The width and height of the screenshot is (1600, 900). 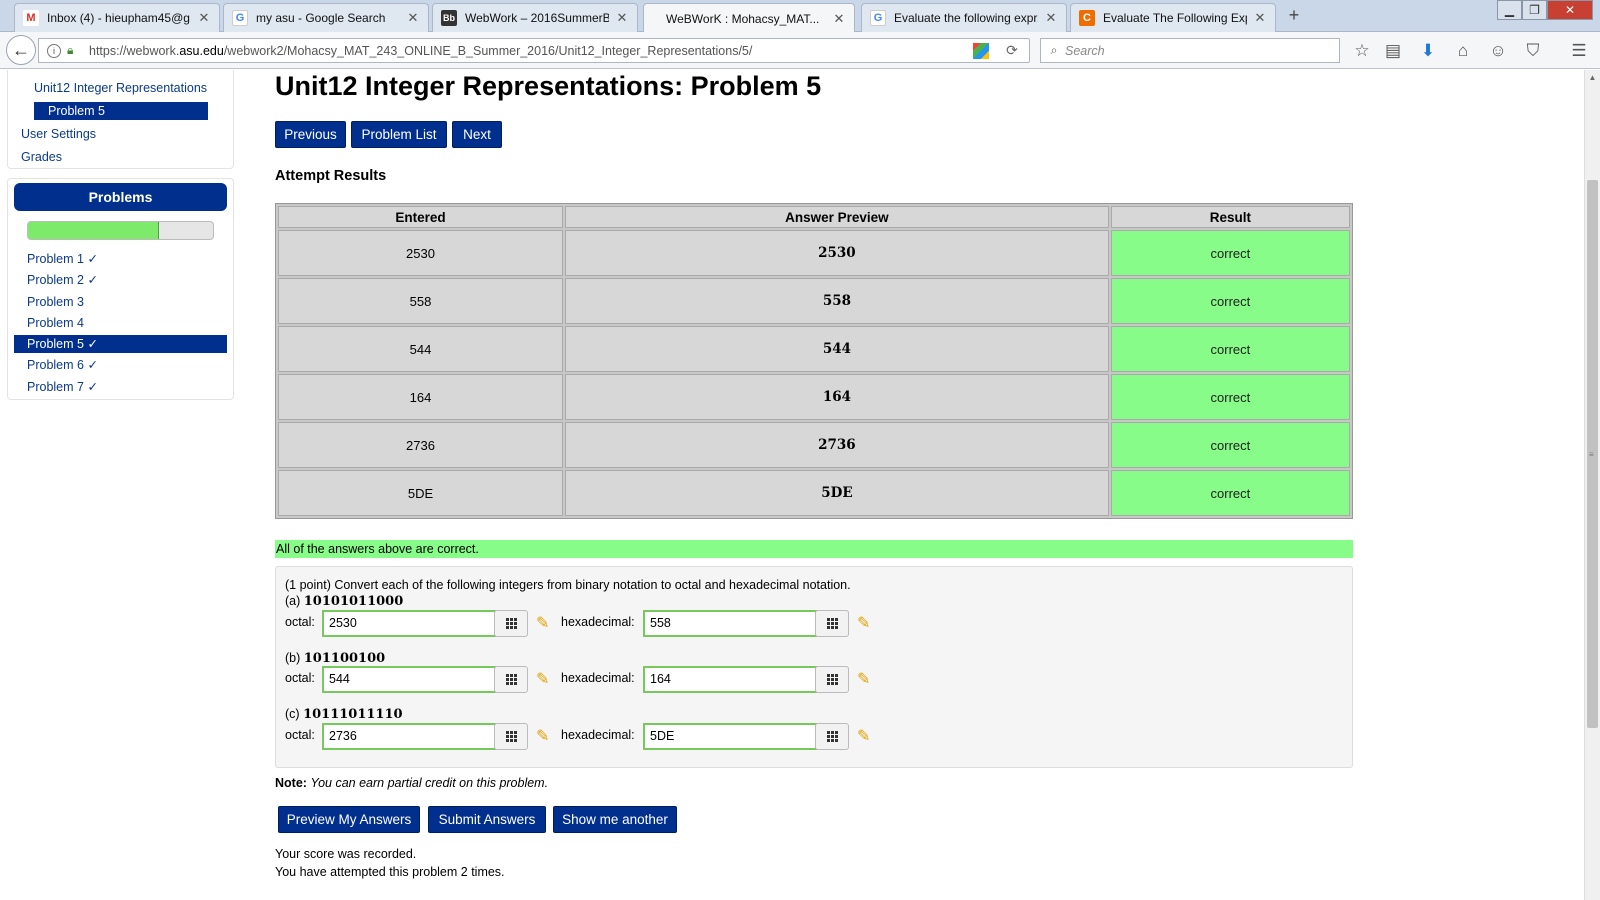 I want to click on browser-tab-gmail: M Inbox (4) - hieupham45@g... ✕, so click(x=117, y=17).